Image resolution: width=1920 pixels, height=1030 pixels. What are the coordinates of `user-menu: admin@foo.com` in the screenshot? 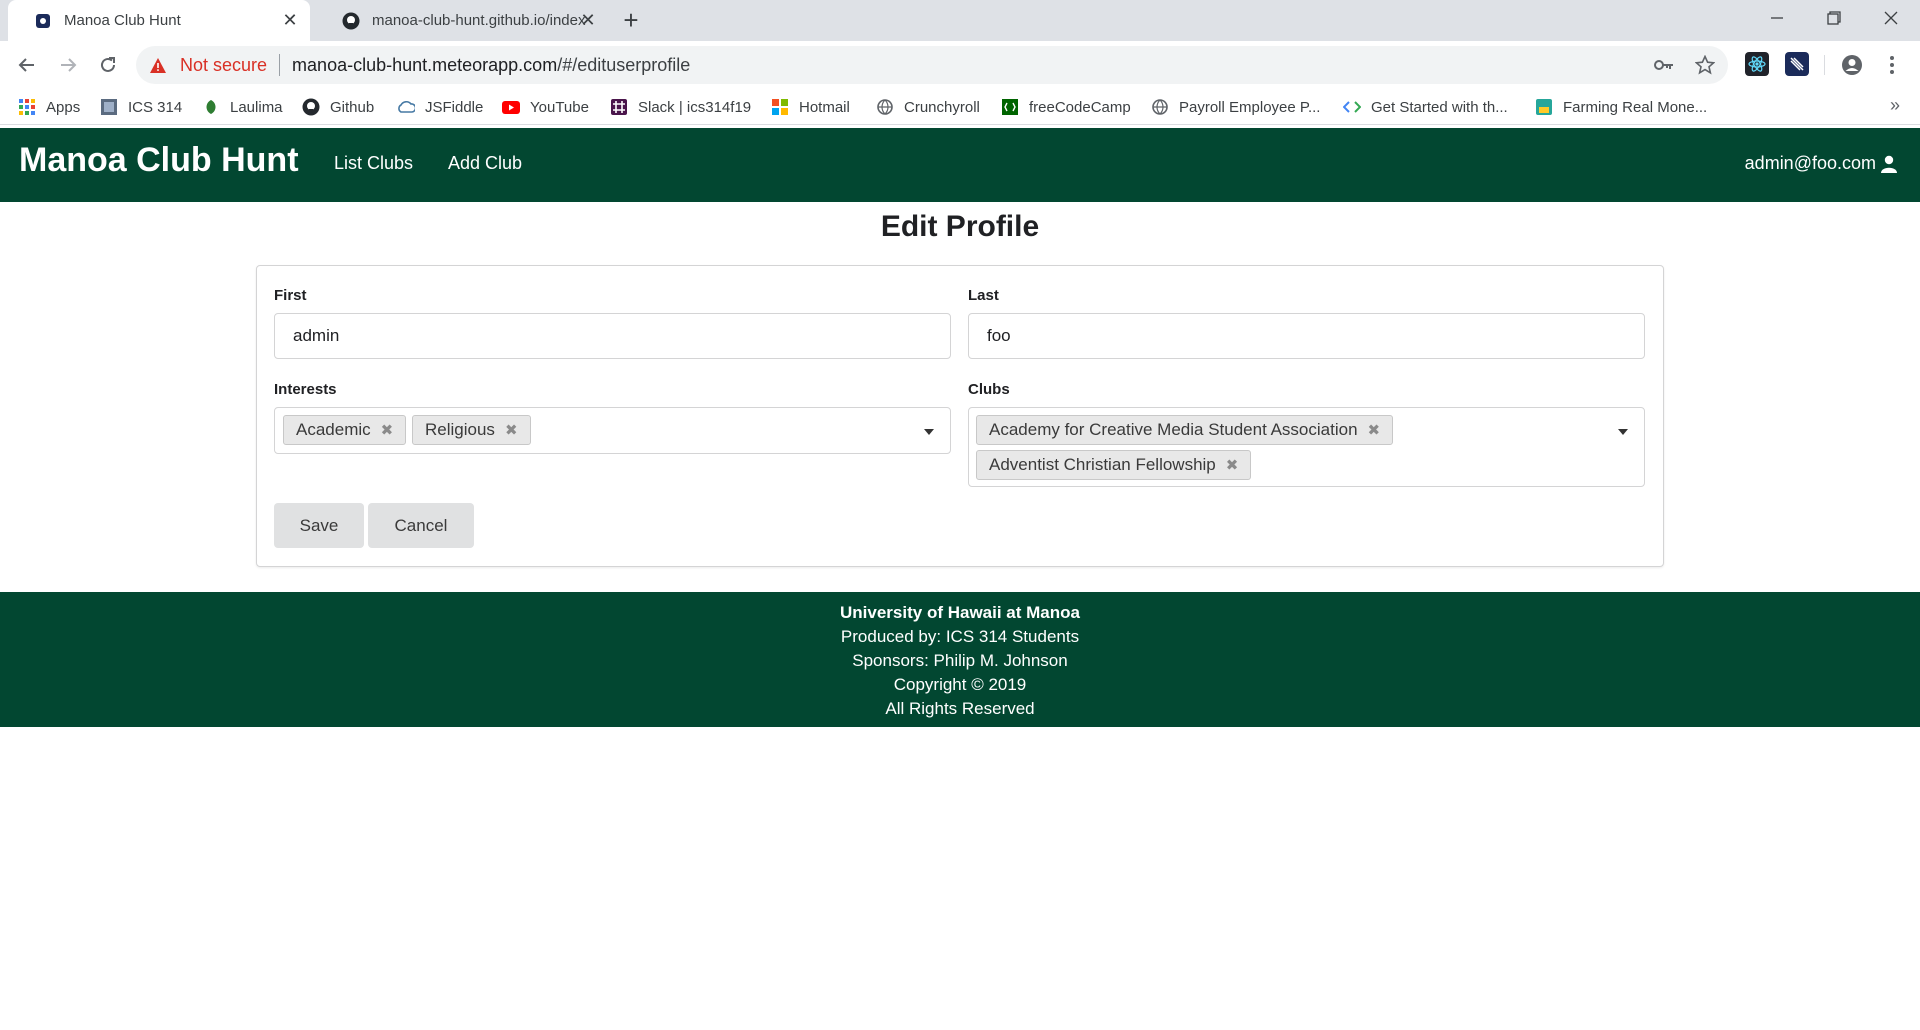 It's located at (1821, 163).